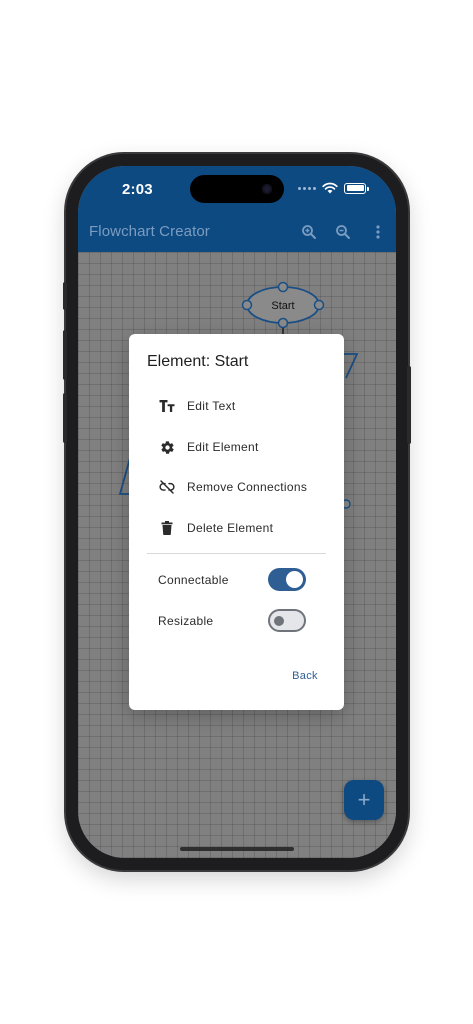 The height and width of the screenshot is (1024, 473). What do you see at coordinates (193, 580) in the screenshot?
I see `toggle-label: Connectable` at bounding box center [193, 580].